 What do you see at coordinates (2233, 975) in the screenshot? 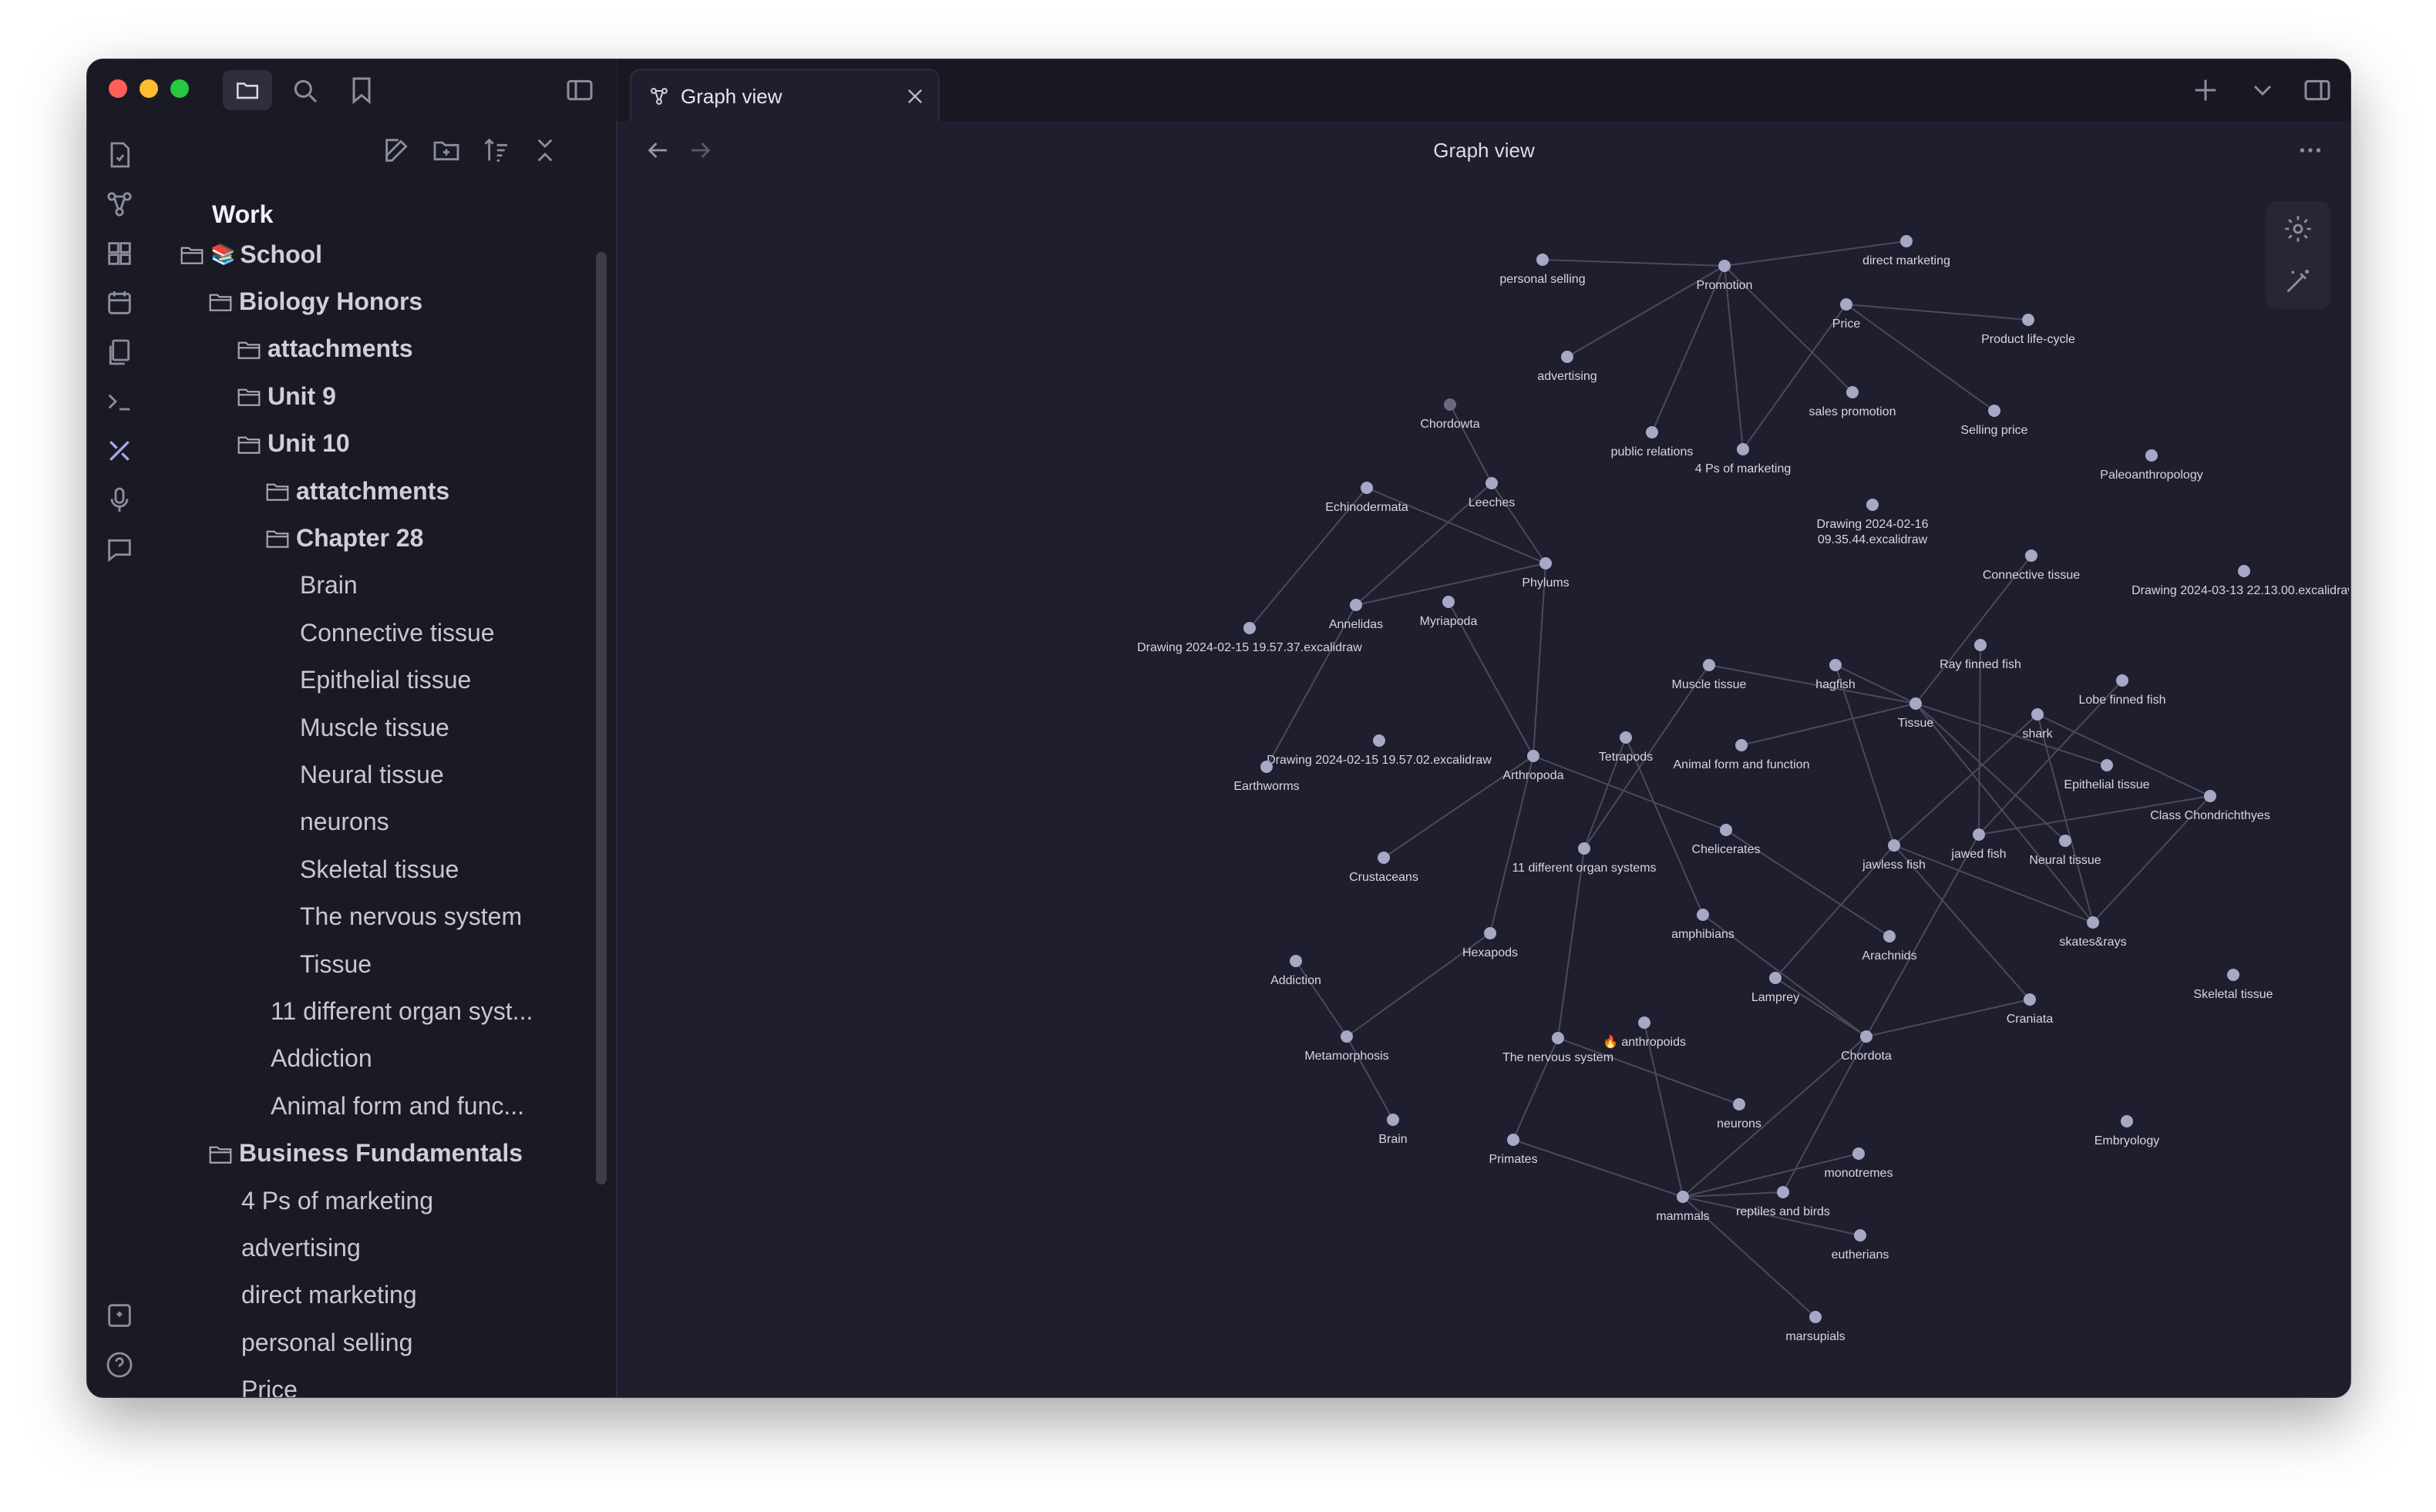
I see `graph-node-skeletal` at bounding box center [2233, 975].